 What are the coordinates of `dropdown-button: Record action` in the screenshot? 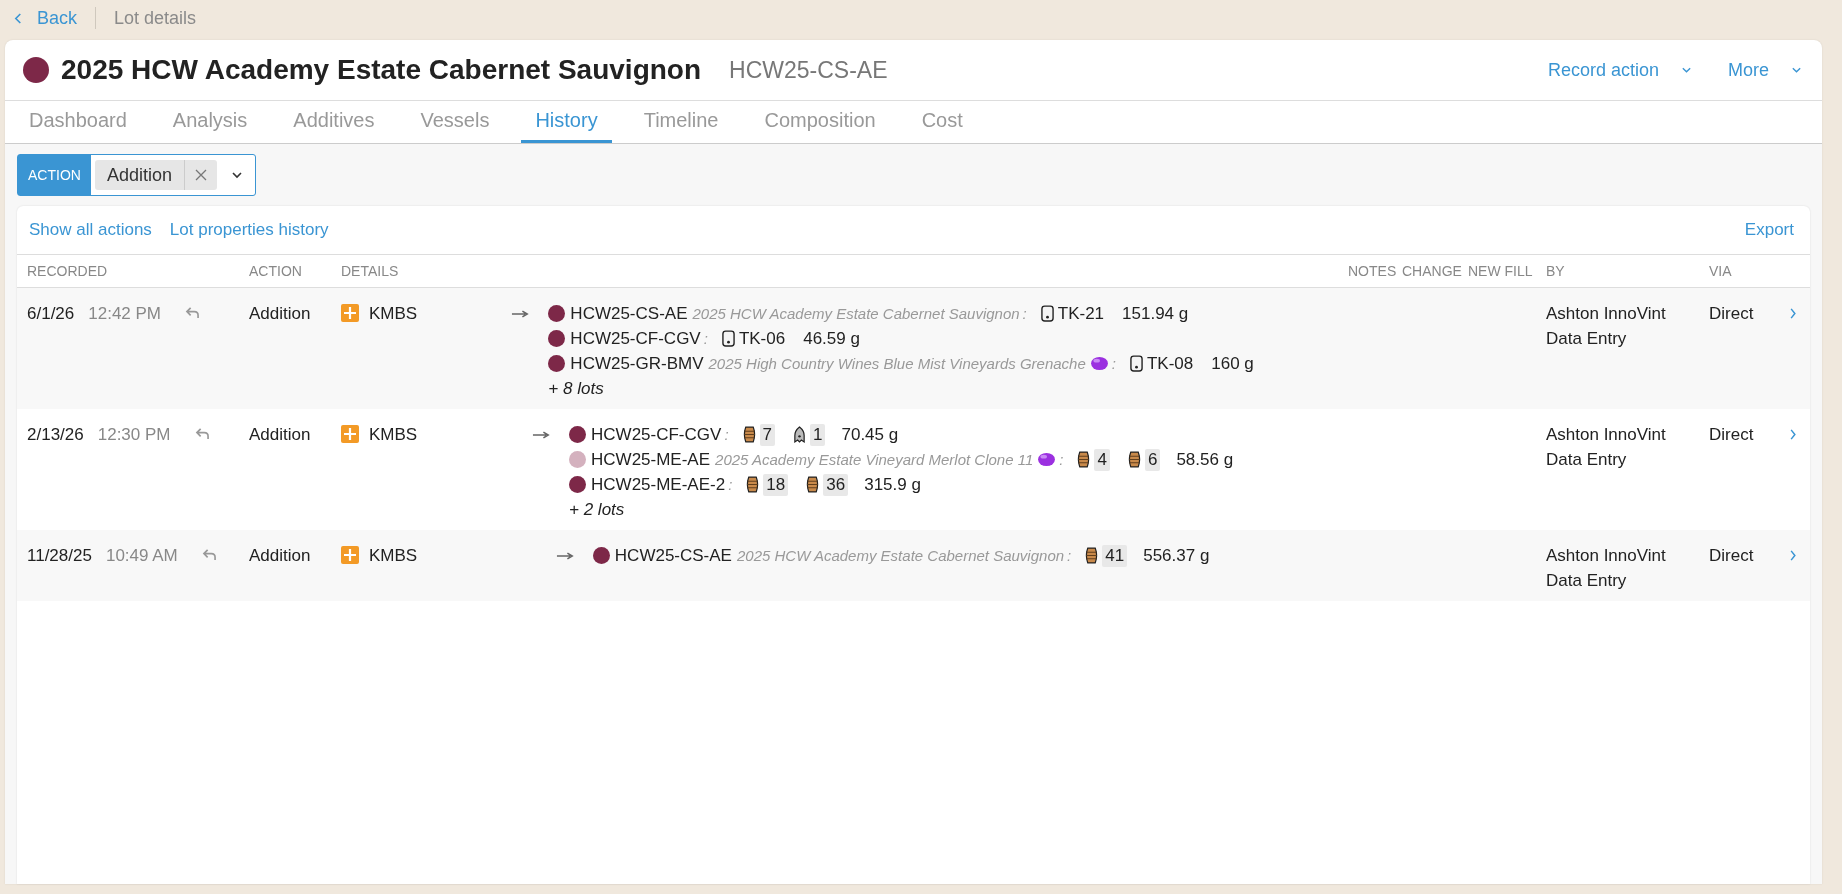 It's located at (1619, 70).